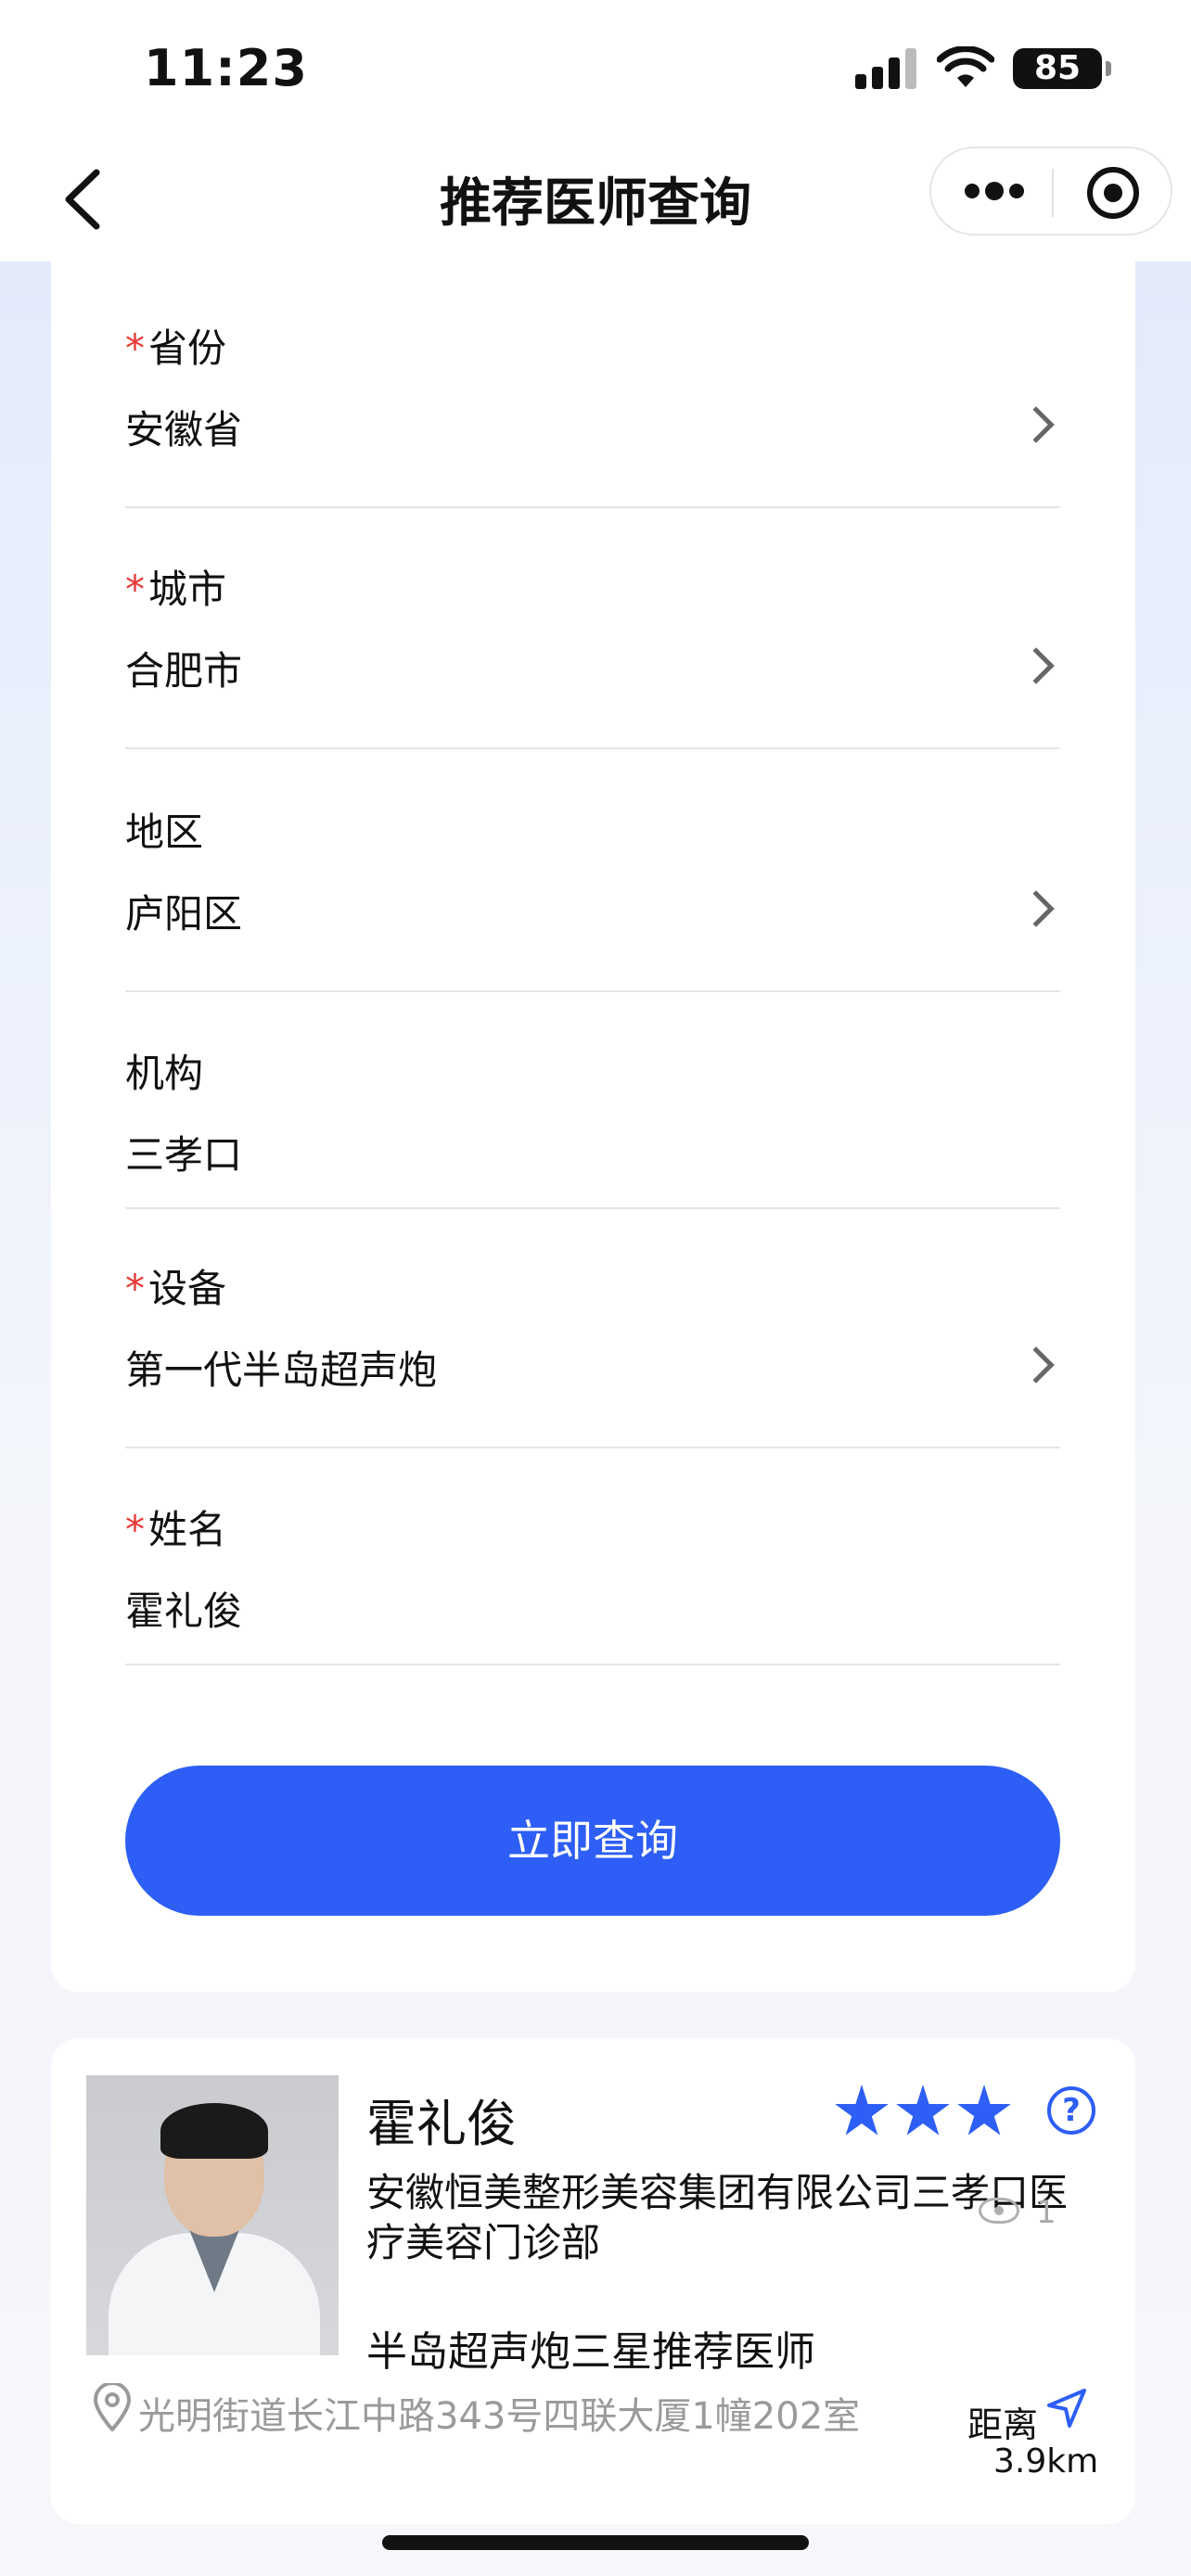 This screenshot has width=1191, height=2576. I want to click on district-label: 地区, so click(164, 833).